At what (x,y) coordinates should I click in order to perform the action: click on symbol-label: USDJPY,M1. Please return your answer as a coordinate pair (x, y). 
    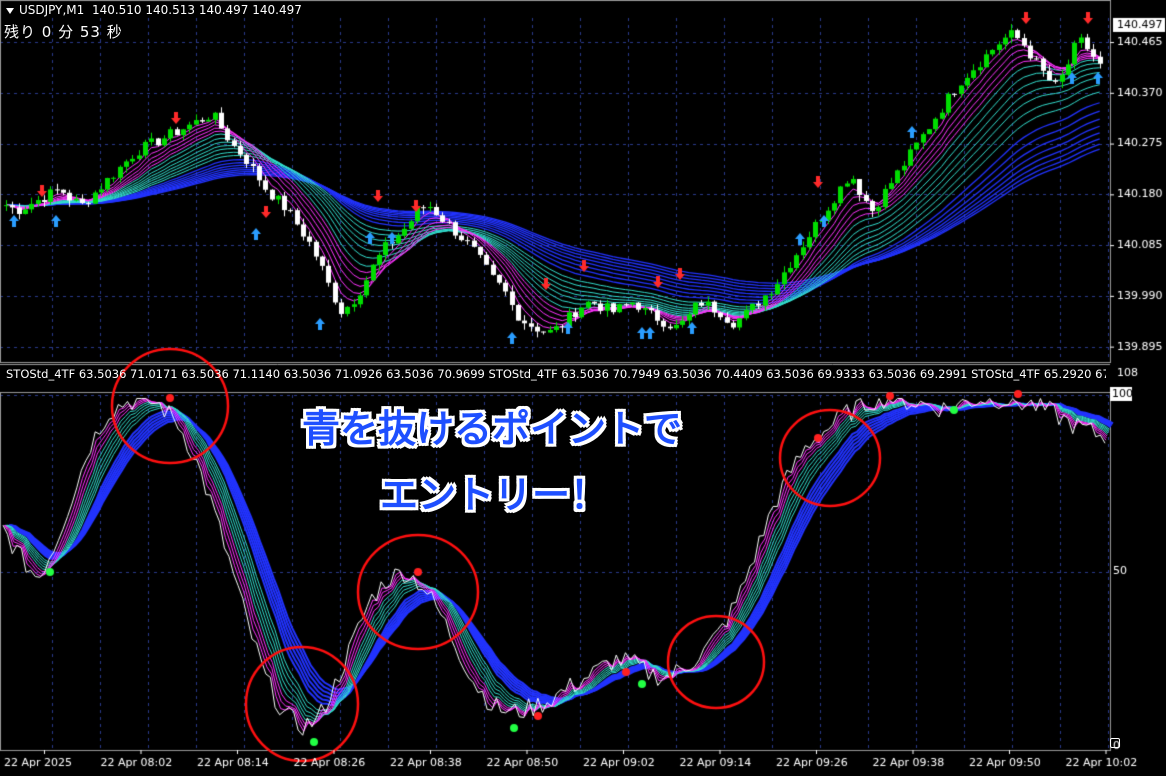
    Looking at the image, I should click on (52, 10).